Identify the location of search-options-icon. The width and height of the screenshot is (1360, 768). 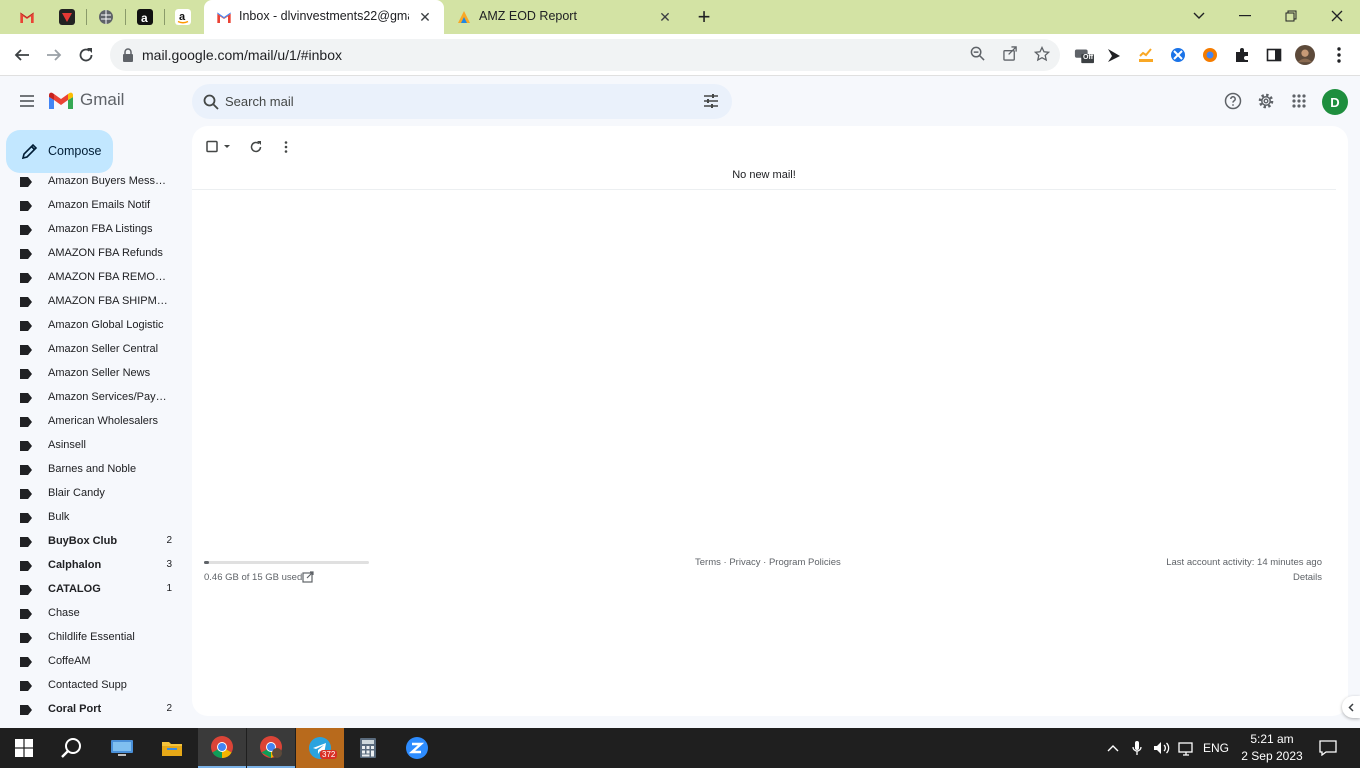
(711, 101).